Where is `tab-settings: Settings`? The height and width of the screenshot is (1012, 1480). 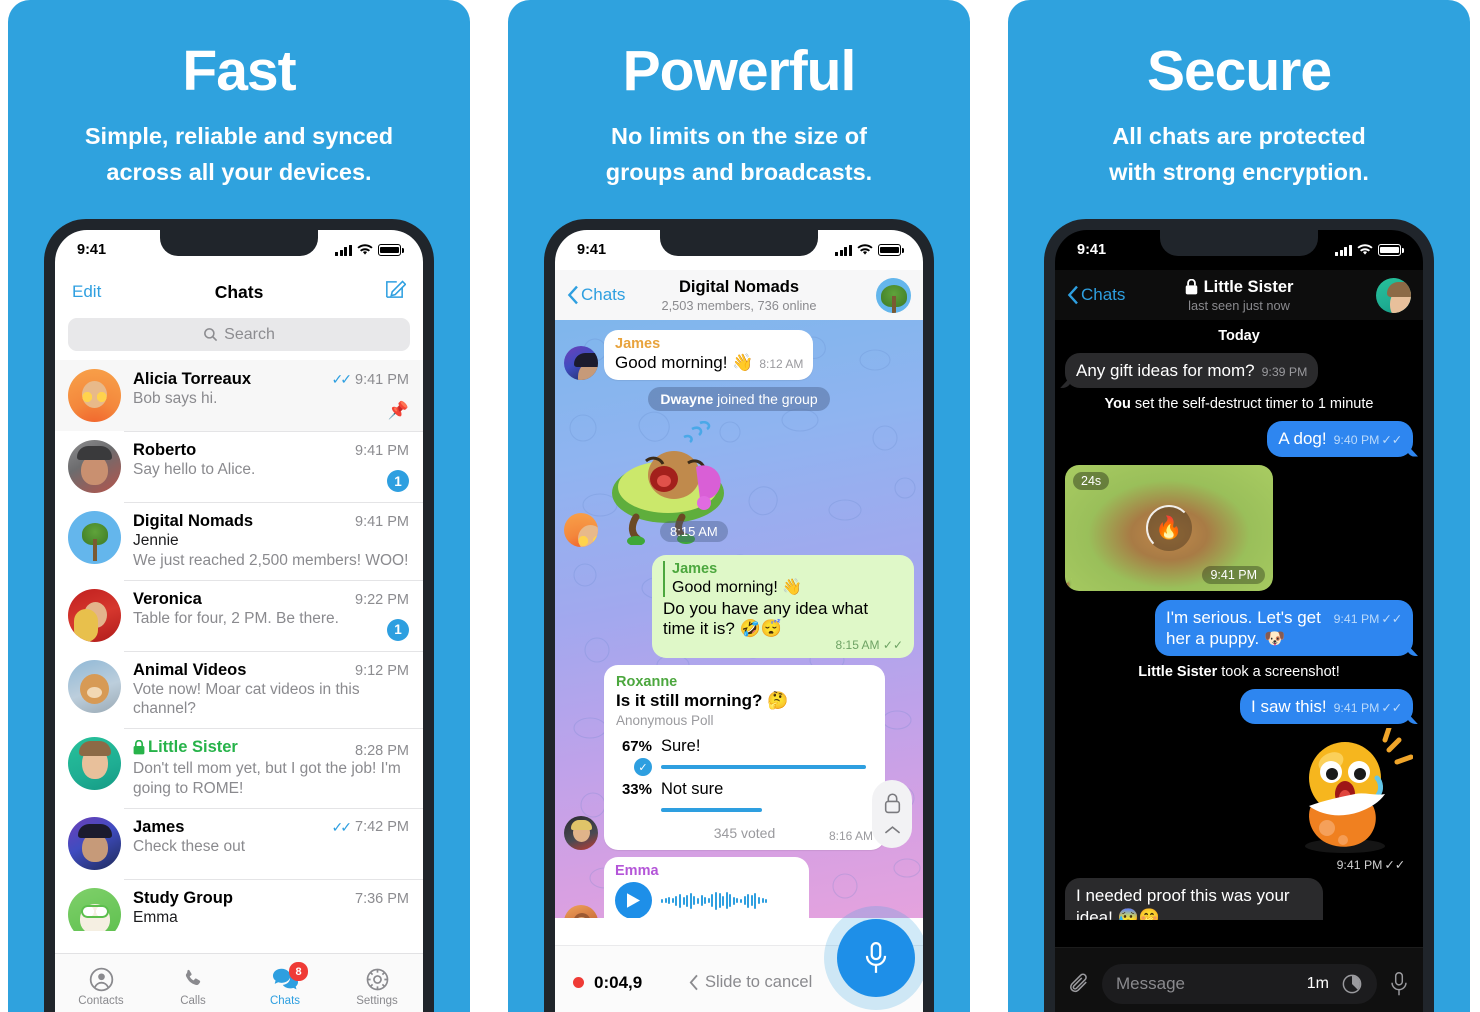 tab-settings: Settings is located at coordinates (377, 986).